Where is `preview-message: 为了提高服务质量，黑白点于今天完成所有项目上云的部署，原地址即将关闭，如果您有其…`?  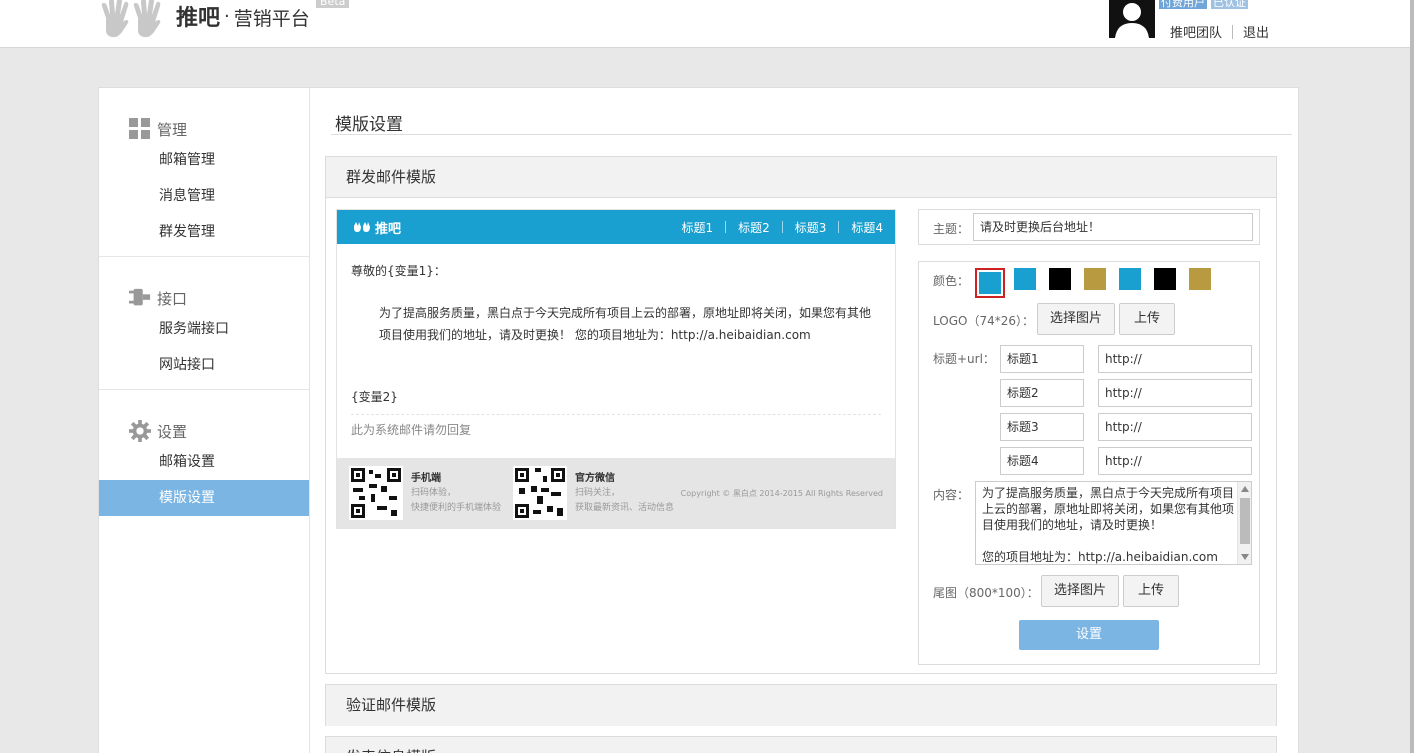 preview-message: 为了提高服务质量，黑白点于今天完成所有项目上云的部署，原地址即将关闭，如果您有其… is located at coordinates (625, 324).